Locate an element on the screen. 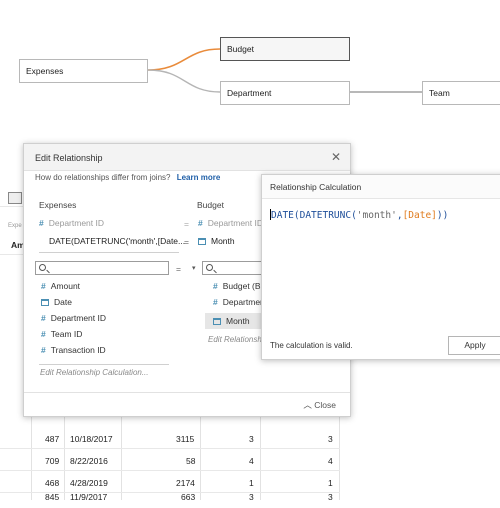 Image resolution: width=500 pixels, height=508 pixels. formula-function: DATE(DATETRUNC( is located at coordinates (314, 215).